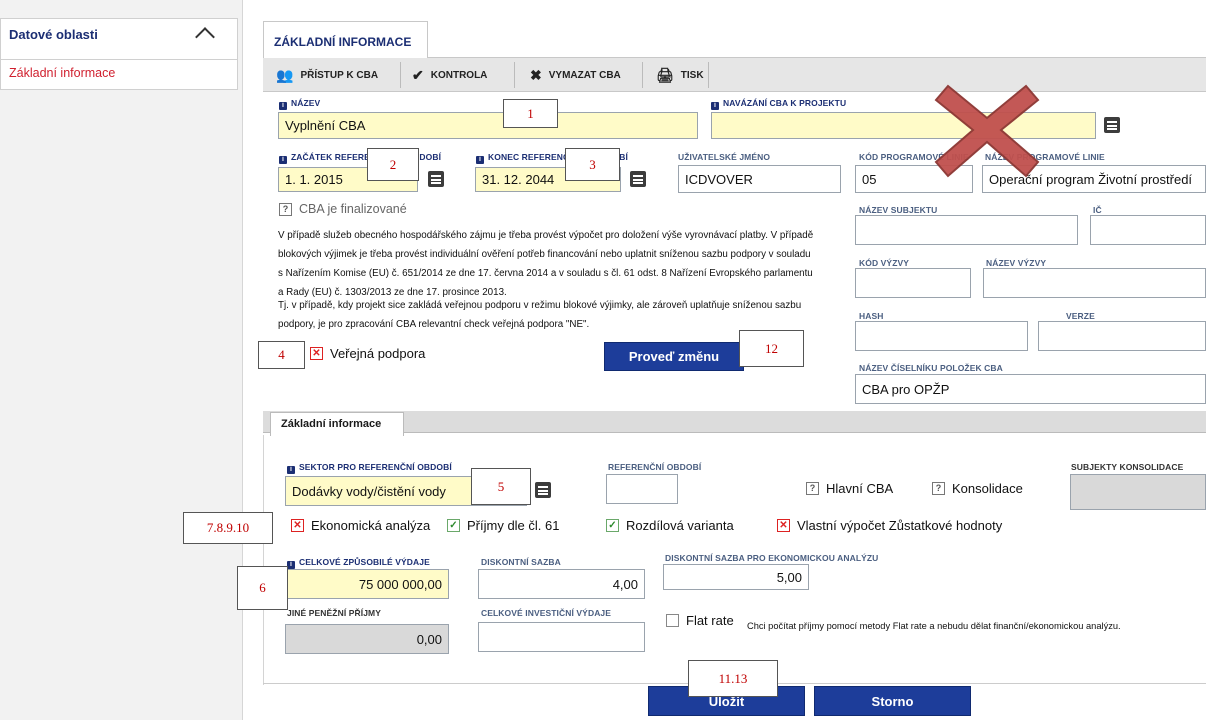 This screenshot has height=720, width=1206. I want to click on tab-inner-zakladni-informace: Základní informace, so click(337, 424).